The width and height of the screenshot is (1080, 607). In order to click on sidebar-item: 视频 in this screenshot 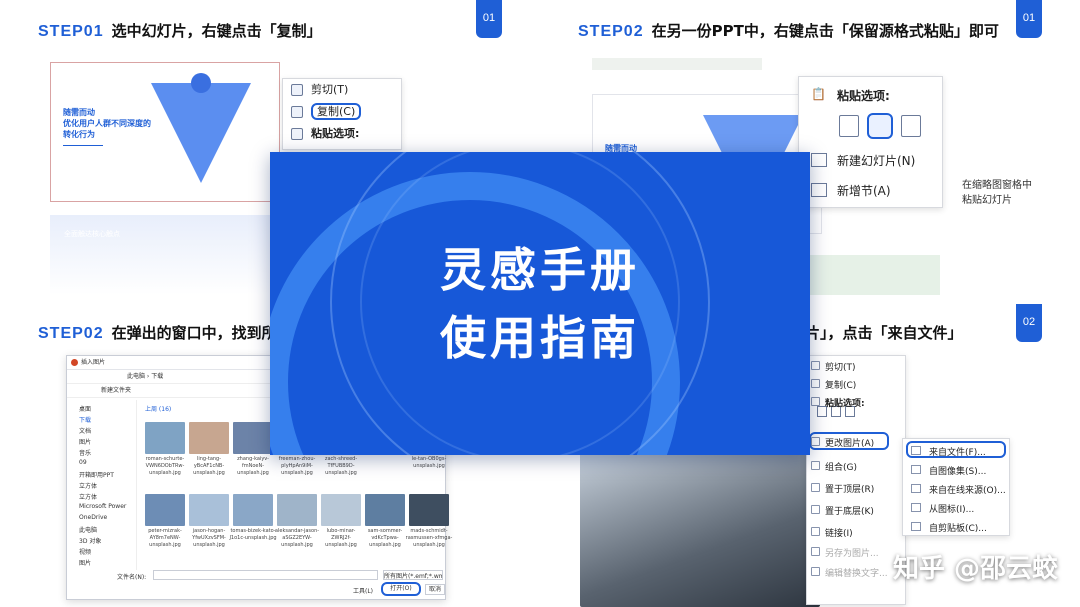, I will do `click(85, 551)`.